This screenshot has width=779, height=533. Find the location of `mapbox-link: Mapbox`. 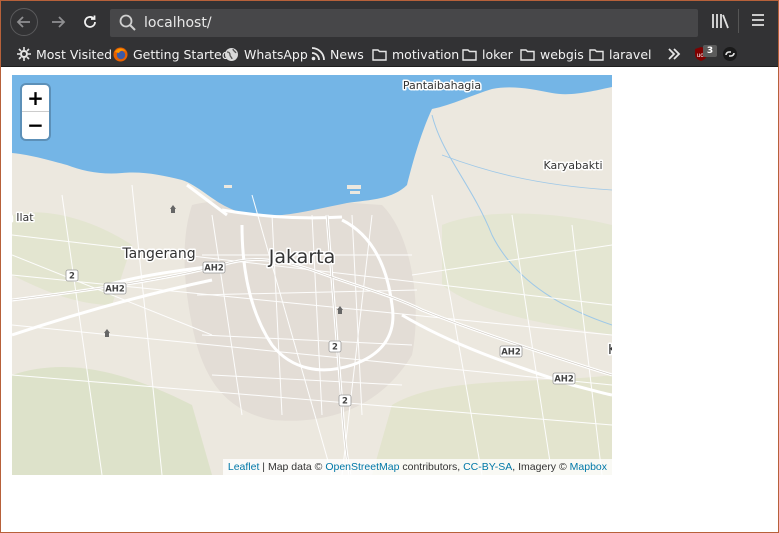

mapbox-link: Mapbox is located at coordinates (588, 467).